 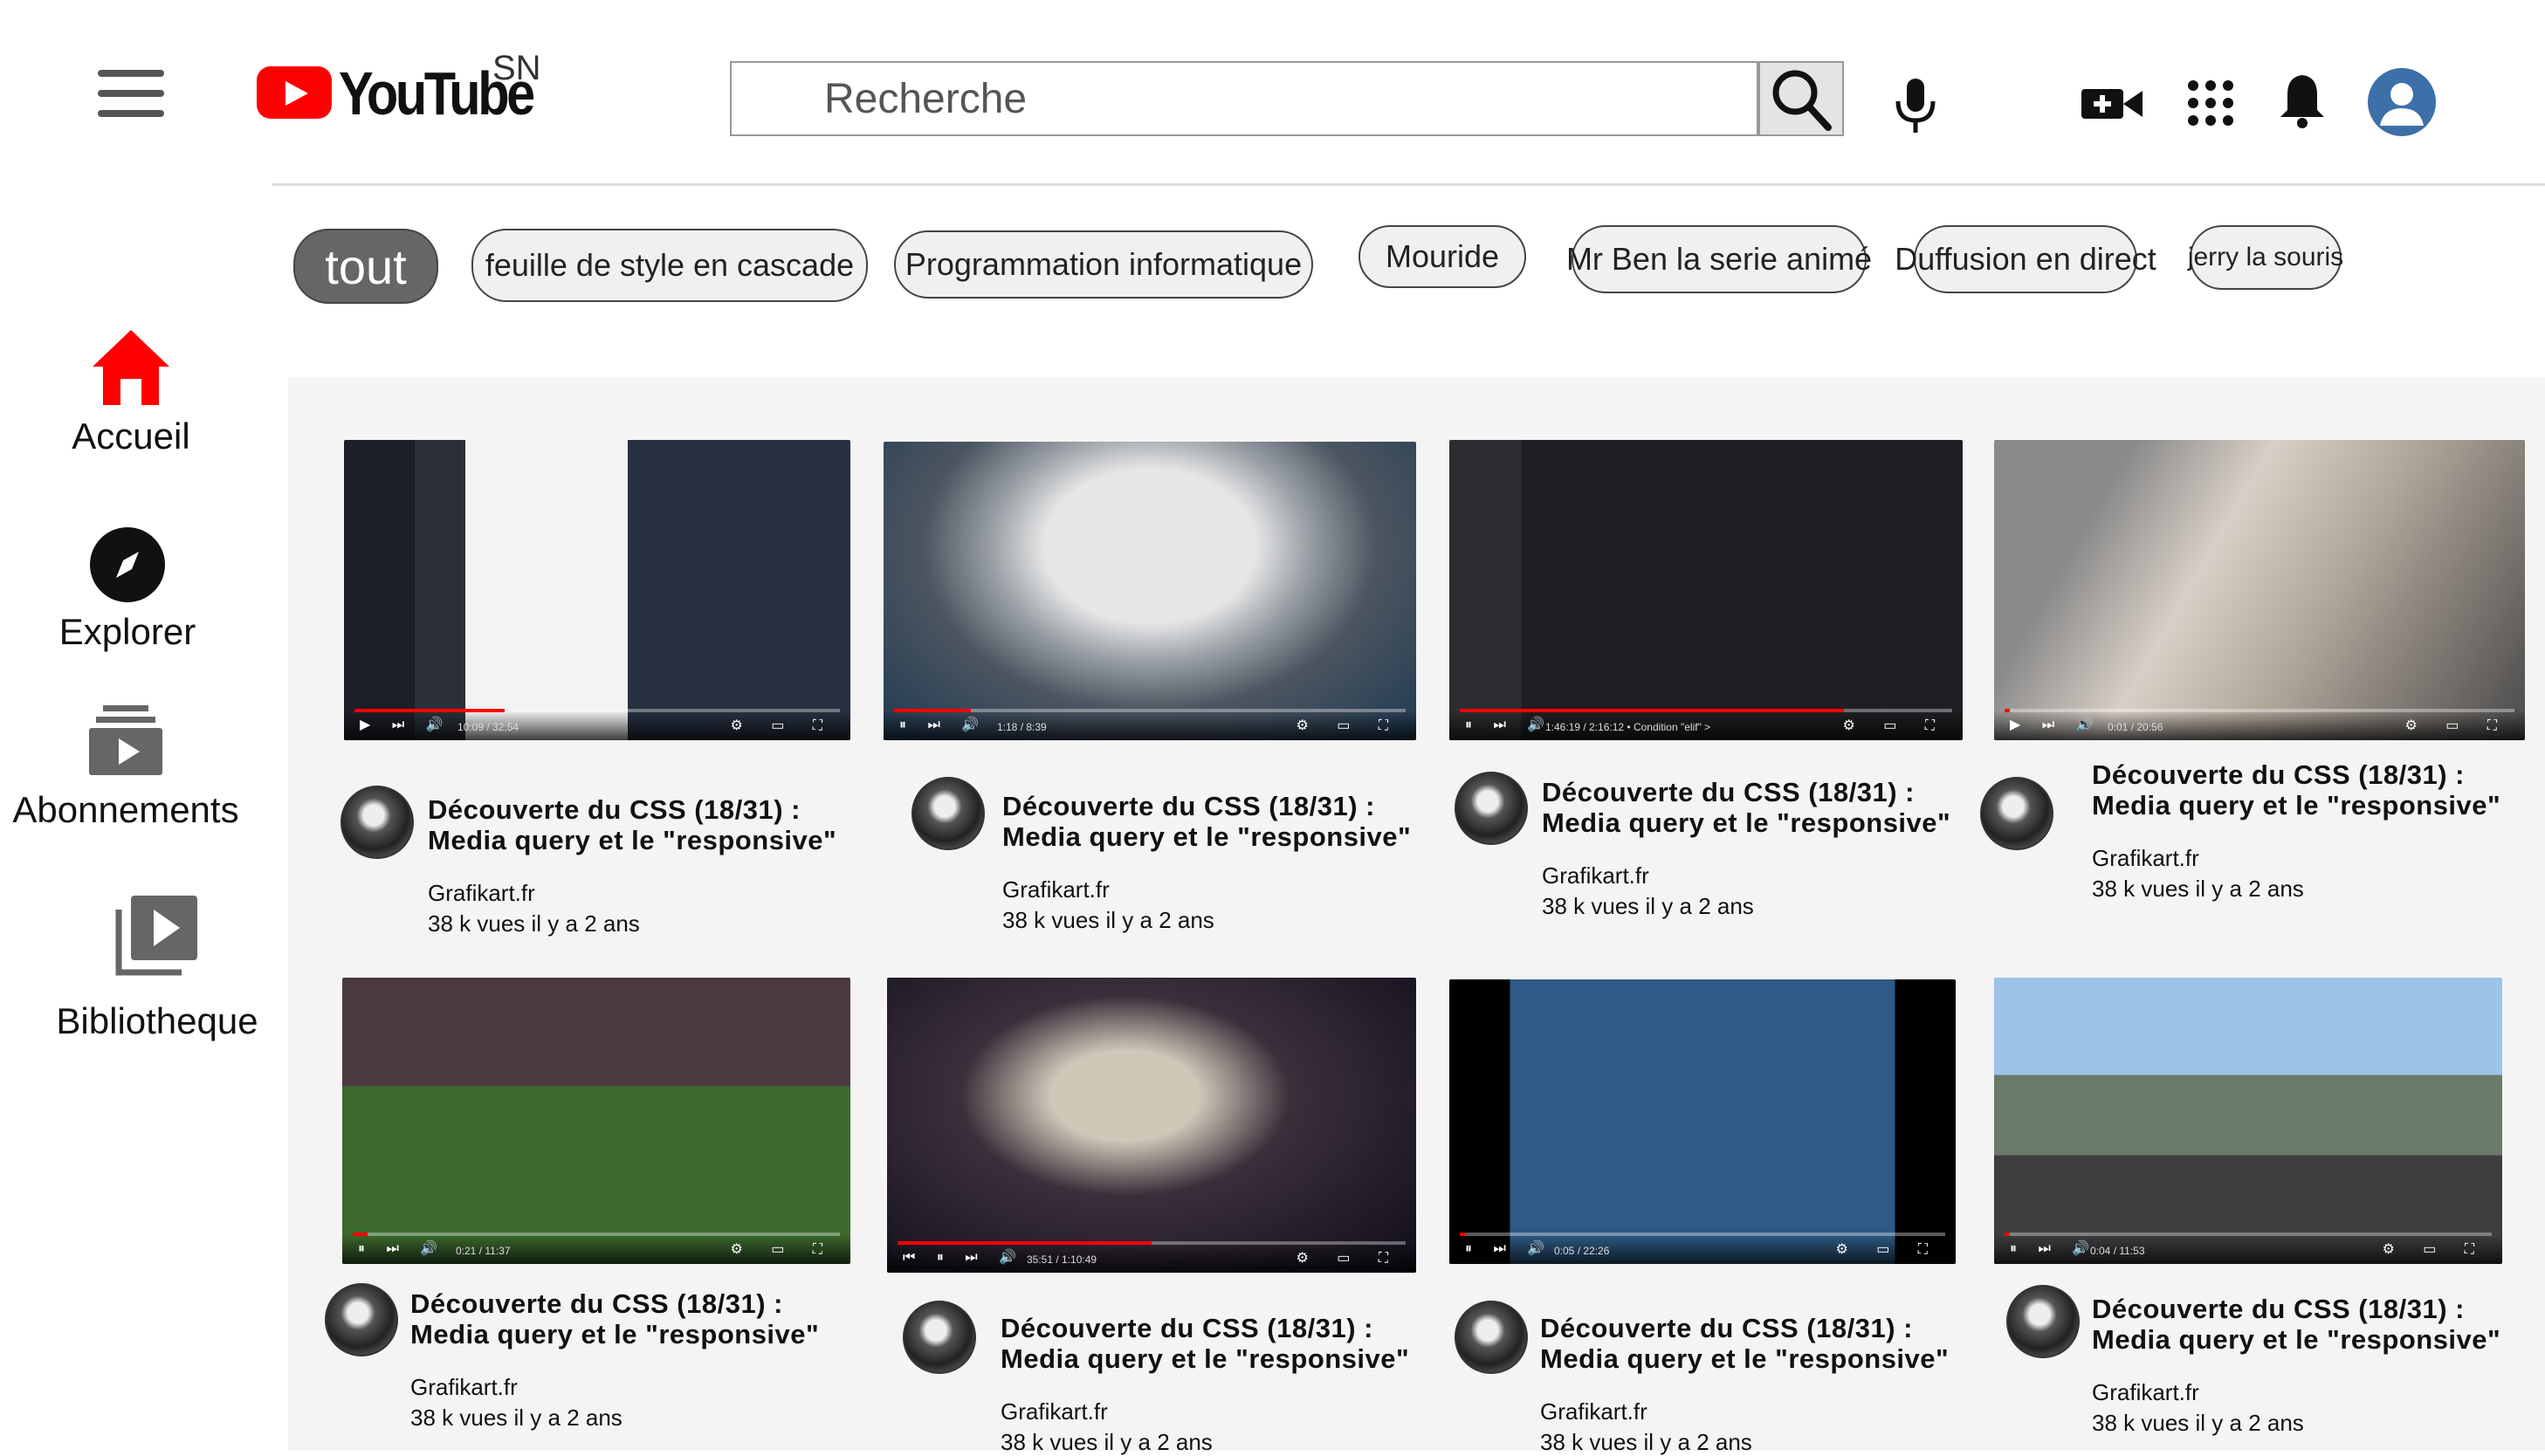 I want to click on account-avatar, so click(x=2402, y=102).